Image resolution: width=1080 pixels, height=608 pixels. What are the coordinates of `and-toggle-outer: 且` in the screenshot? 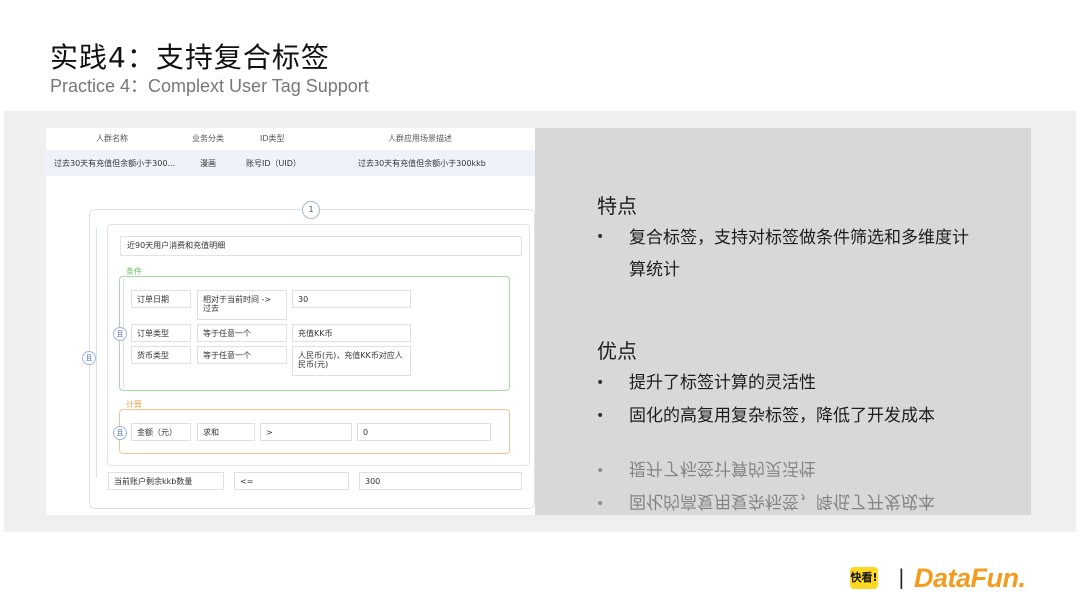 It's located at (89, 358).